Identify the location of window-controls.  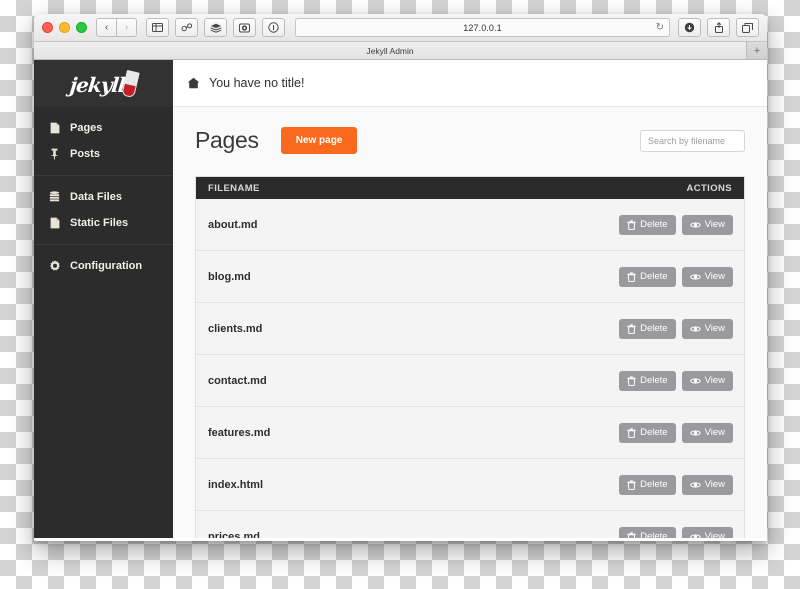
(64, 27).